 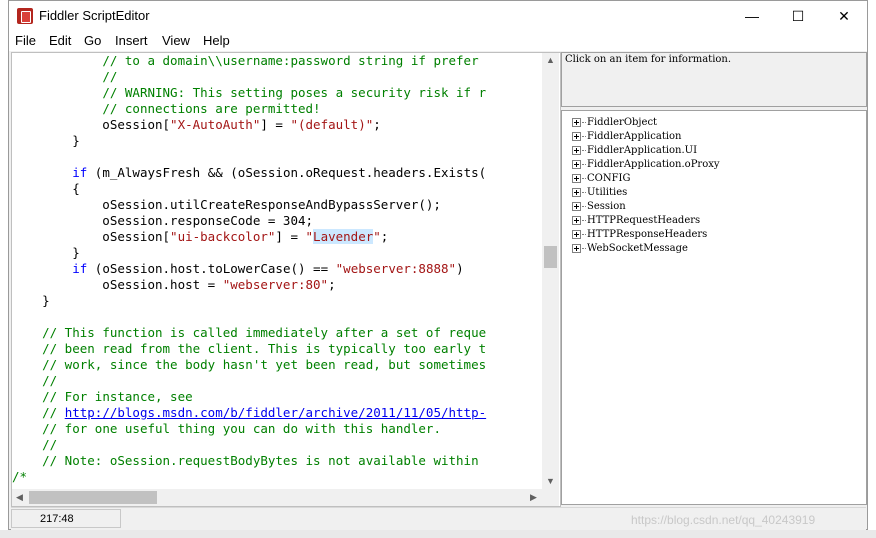 I want to click on tree-item: FiddlerApplication.UI, so click(x=634, y=150).